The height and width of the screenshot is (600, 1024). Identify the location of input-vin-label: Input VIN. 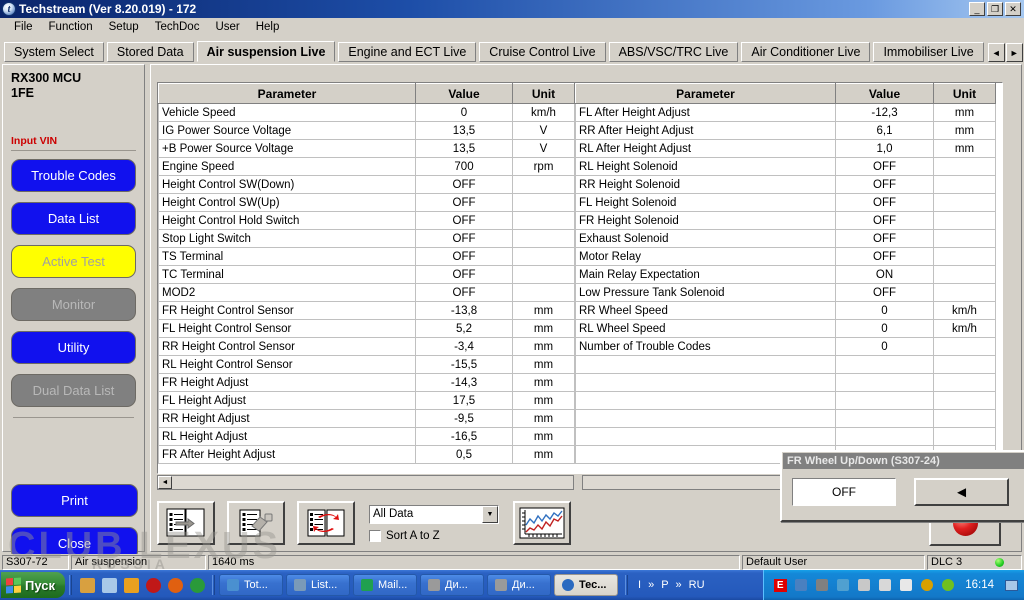
(73, 141).